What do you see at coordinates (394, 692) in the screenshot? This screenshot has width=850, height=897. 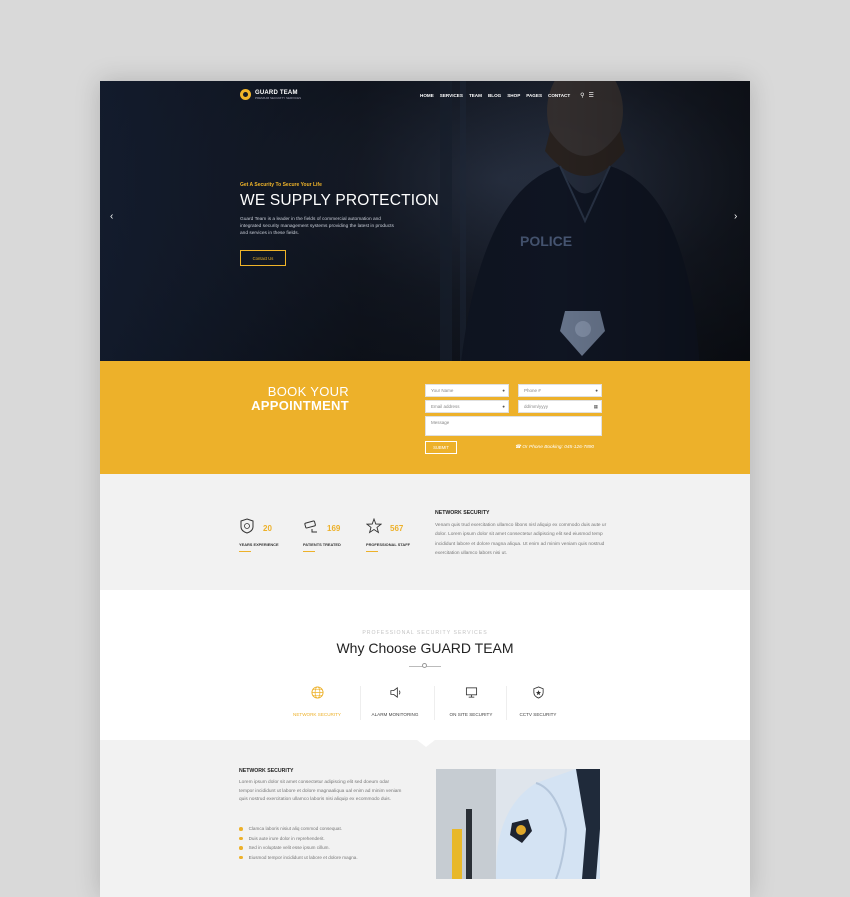 I see `speaker-icon` at bounding box center [394, 692].